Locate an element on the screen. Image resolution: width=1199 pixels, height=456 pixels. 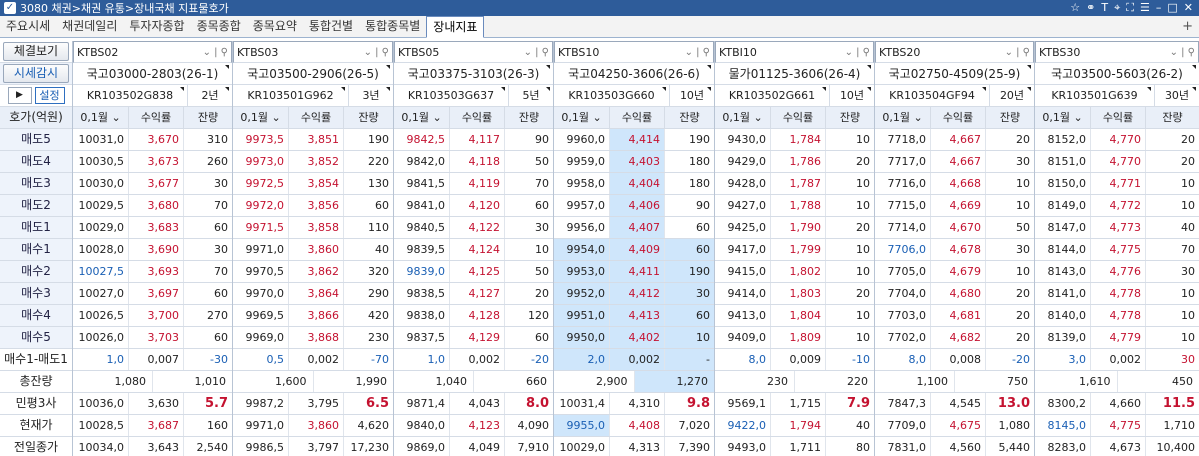
quote-row: 9838,5 4,127 20 is located at coordinates (473, 294).